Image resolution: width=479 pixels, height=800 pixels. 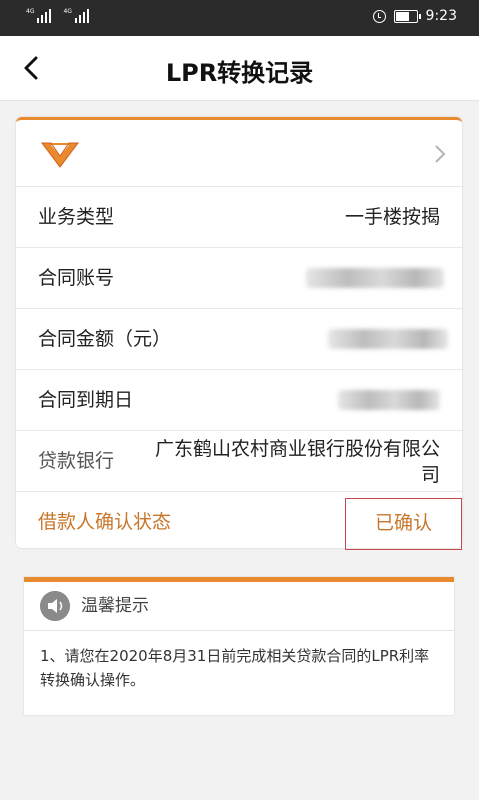 I want to click on page-title: LPR转换记录, so click(x=239, y=73).